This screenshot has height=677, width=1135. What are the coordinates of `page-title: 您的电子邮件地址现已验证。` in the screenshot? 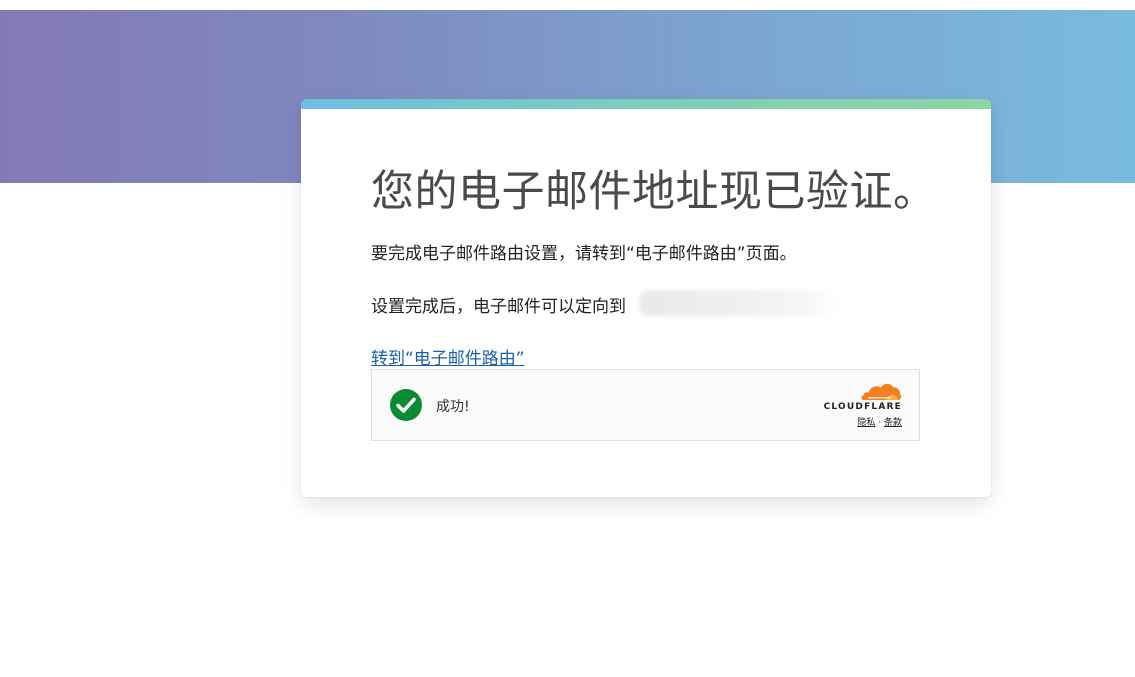 It's located at (654, 192).